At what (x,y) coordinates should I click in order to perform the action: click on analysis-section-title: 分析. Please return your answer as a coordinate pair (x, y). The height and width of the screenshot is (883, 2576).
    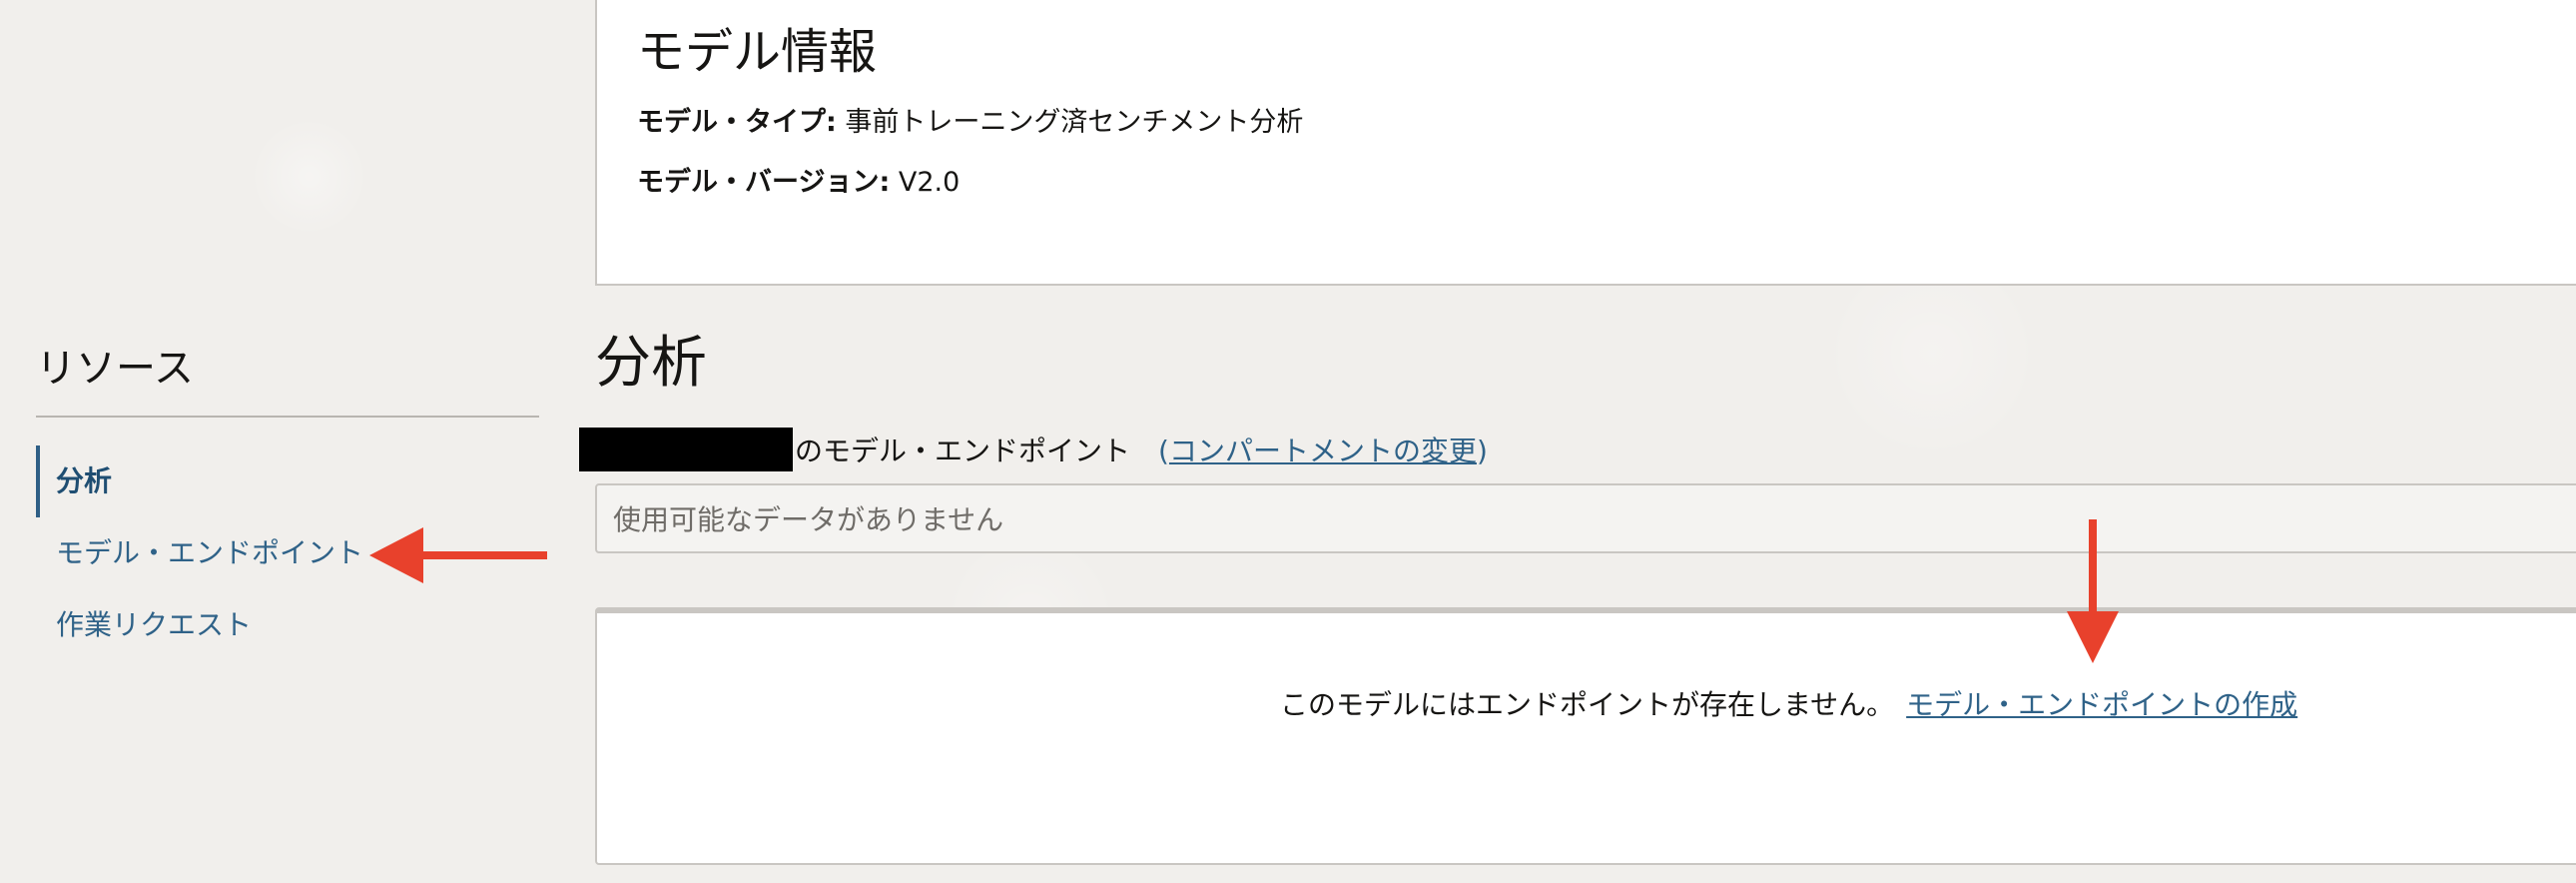
    Looking at the image, I should click on (651, 363).